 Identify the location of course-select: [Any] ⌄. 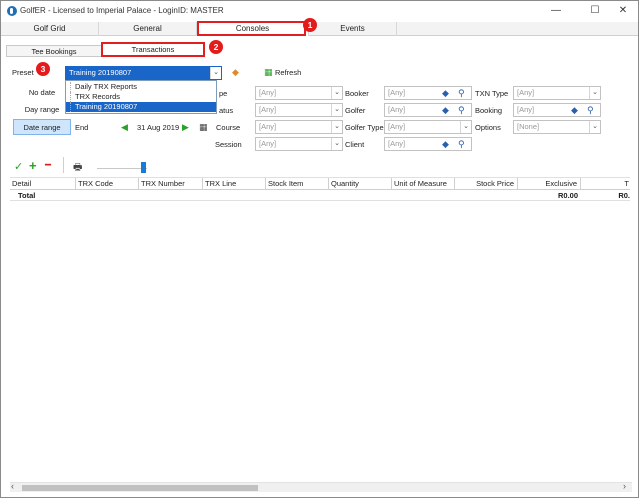
(299, 127).